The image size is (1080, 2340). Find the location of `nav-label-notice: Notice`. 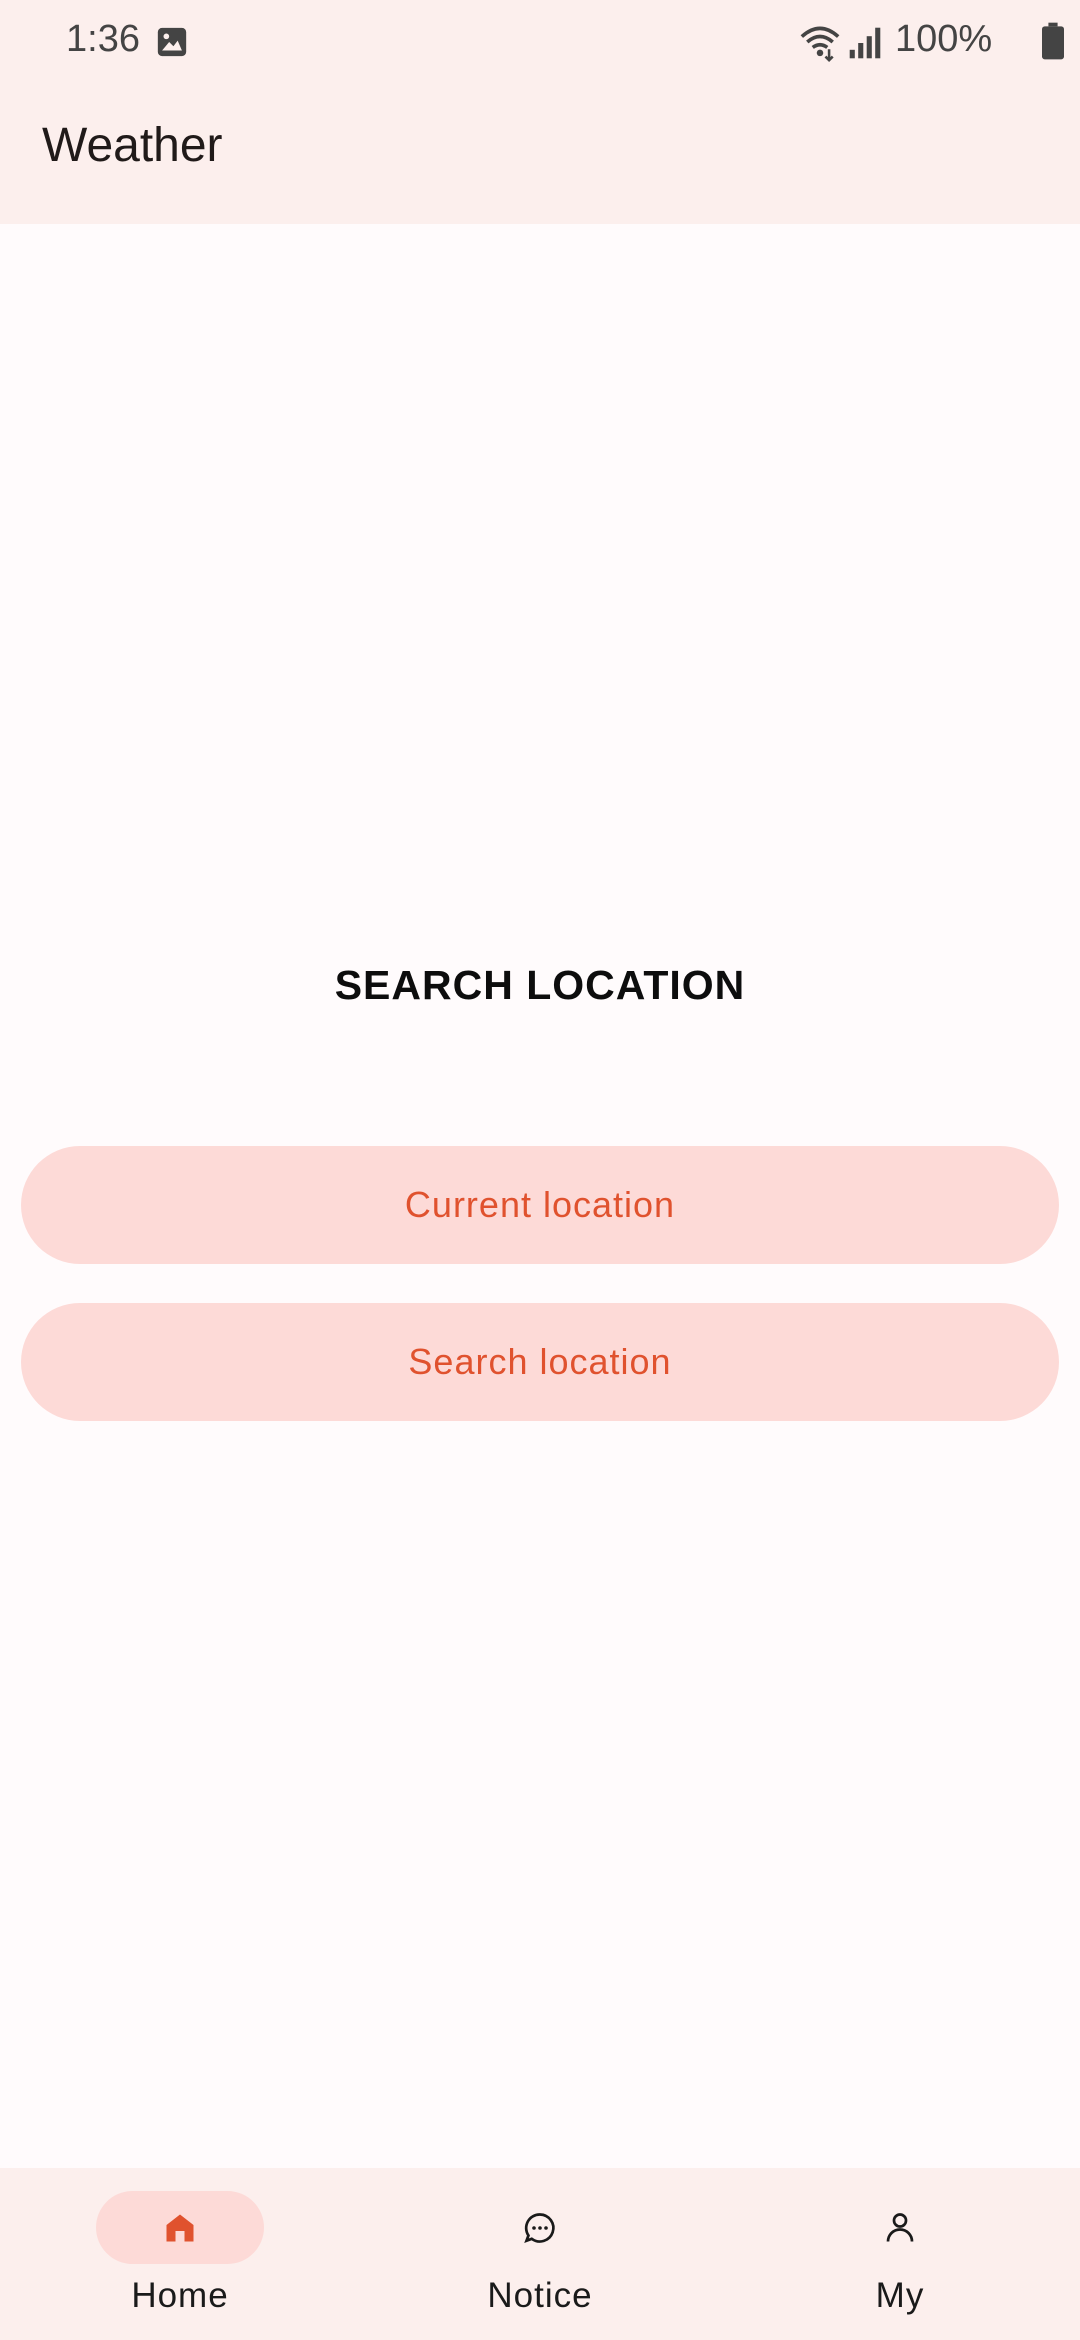

nav-label-notice: Notice is located at coordinates (540, 2295).